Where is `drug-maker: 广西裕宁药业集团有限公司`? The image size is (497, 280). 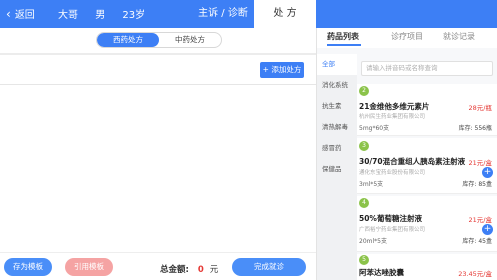
drug-maker: 广西裕宁药业集团有限公司 is located at coordinates (392, 230).